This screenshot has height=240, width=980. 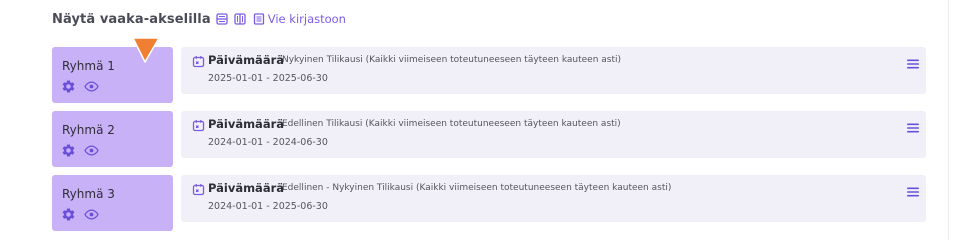 I want to click on axis-header-title: Näytä vaaka-akselilla, so click(x=131, y=19).